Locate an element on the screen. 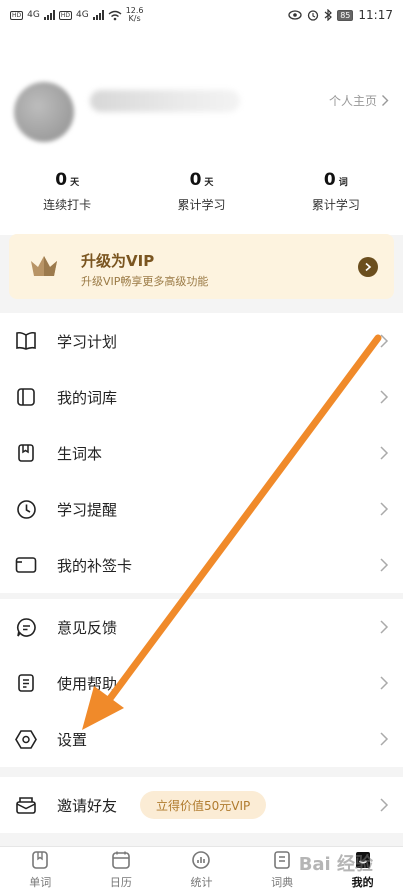  card-icon is located at coordinates (26, 565).